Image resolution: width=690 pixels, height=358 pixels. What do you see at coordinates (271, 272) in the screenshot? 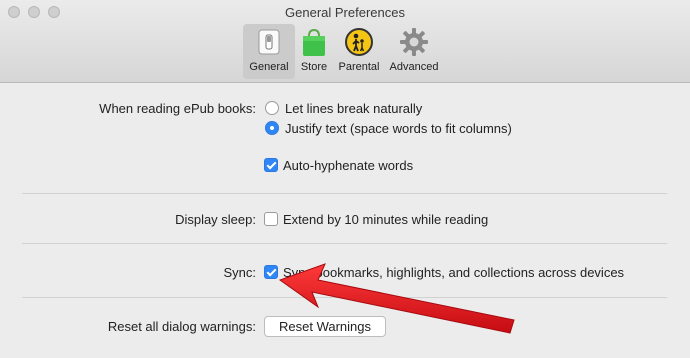
I see `checkbox-sync` at bounding box center [271, 272].